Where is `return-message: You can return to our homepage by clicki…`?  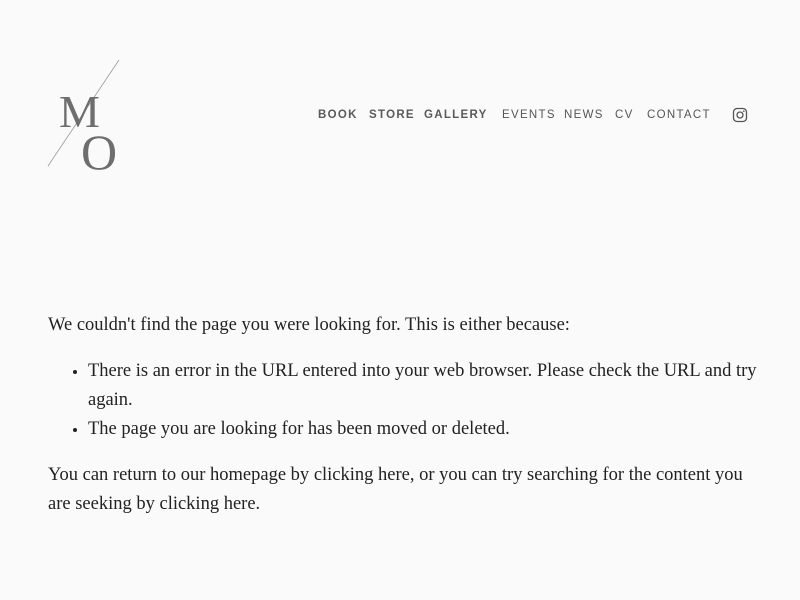 return-message: You can return to our homepage by clicki… is located at coordinates (403, 490).